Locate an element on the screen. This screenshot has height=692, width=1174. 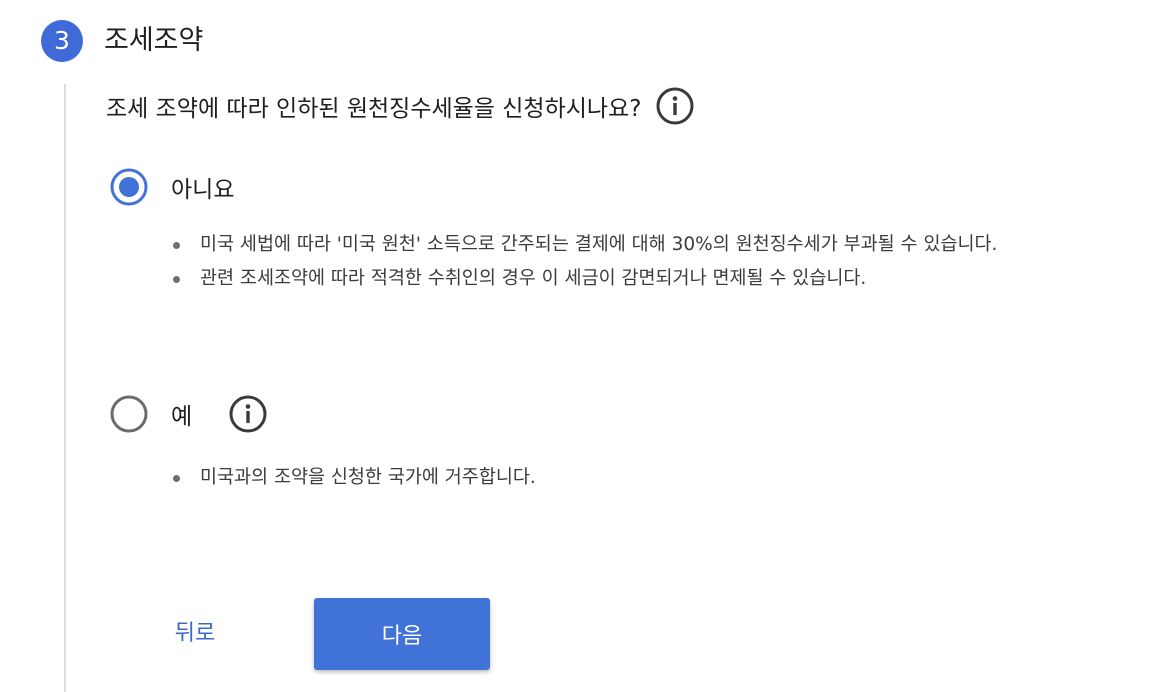
option-yes-label: 예 is located at coordinates (181, 414).